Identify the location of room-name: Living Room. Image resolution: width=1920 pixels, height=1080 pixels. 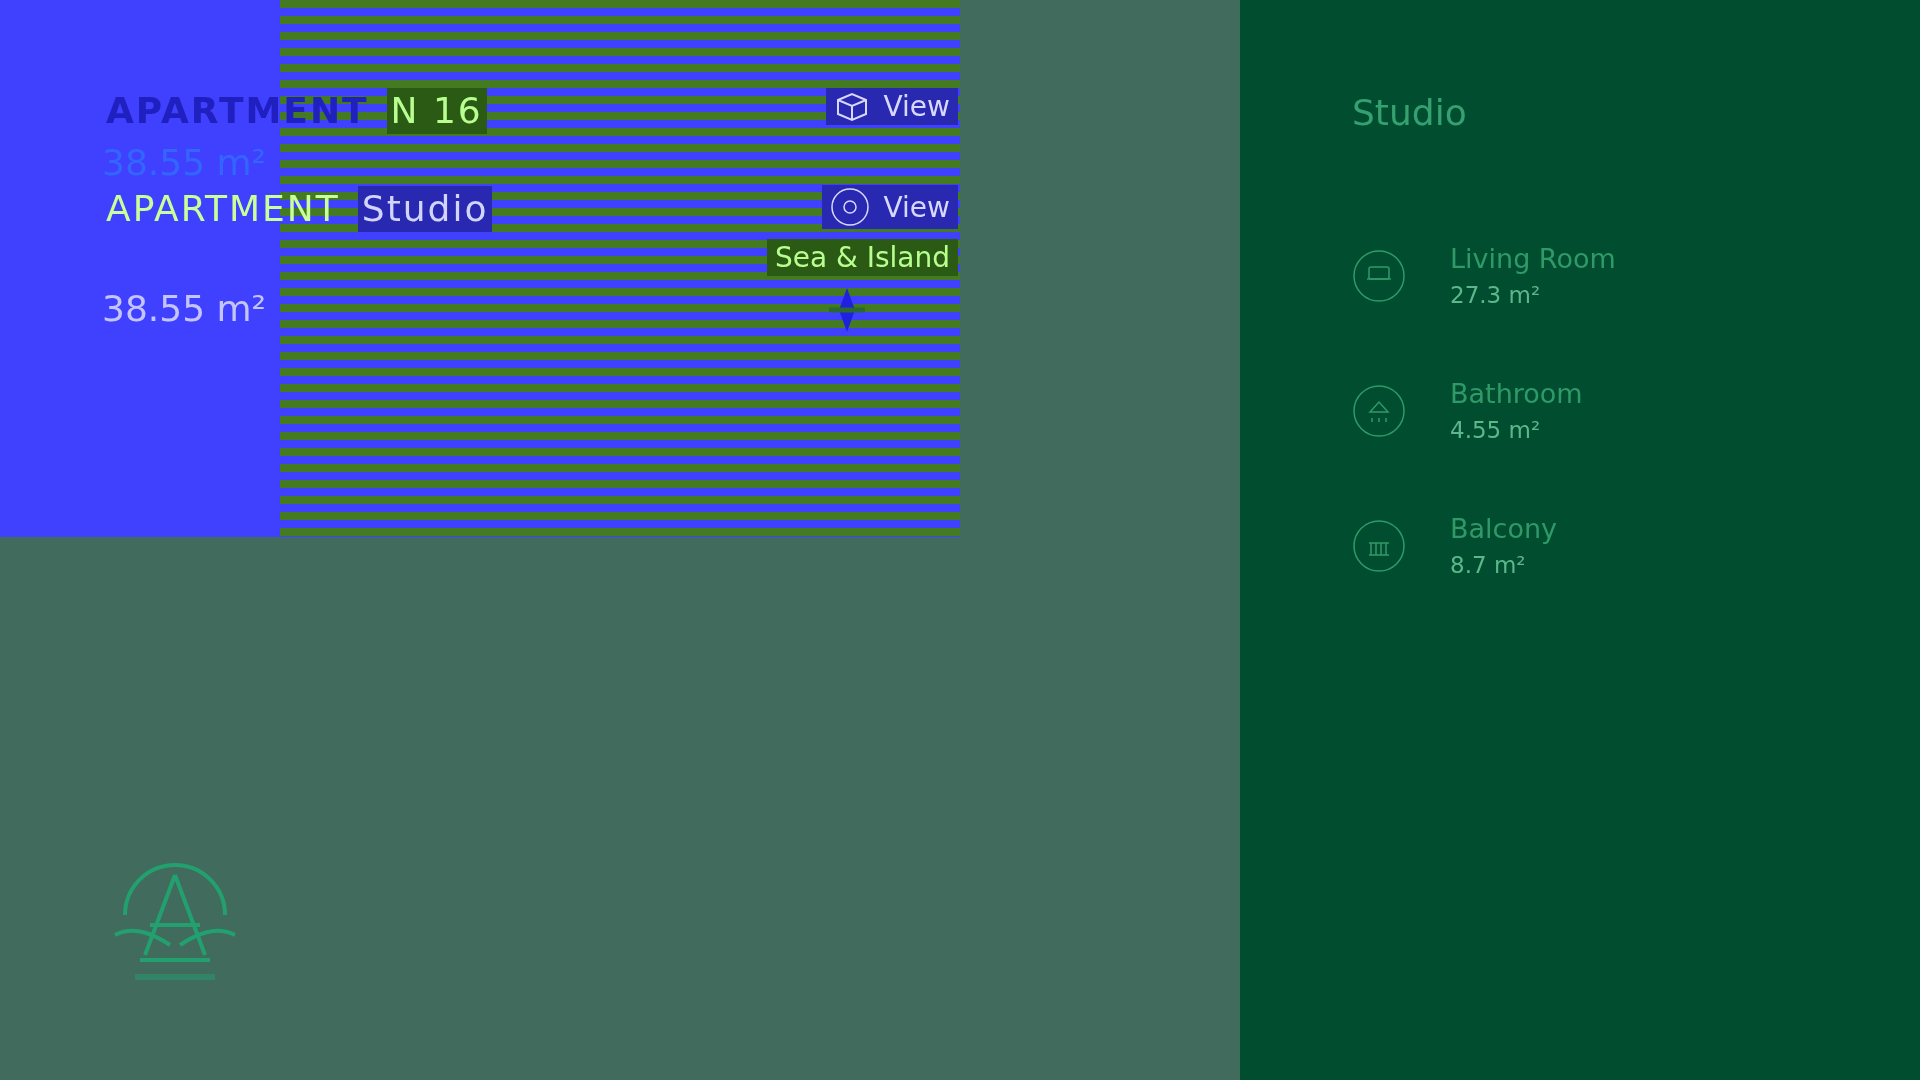
(1533, 258).